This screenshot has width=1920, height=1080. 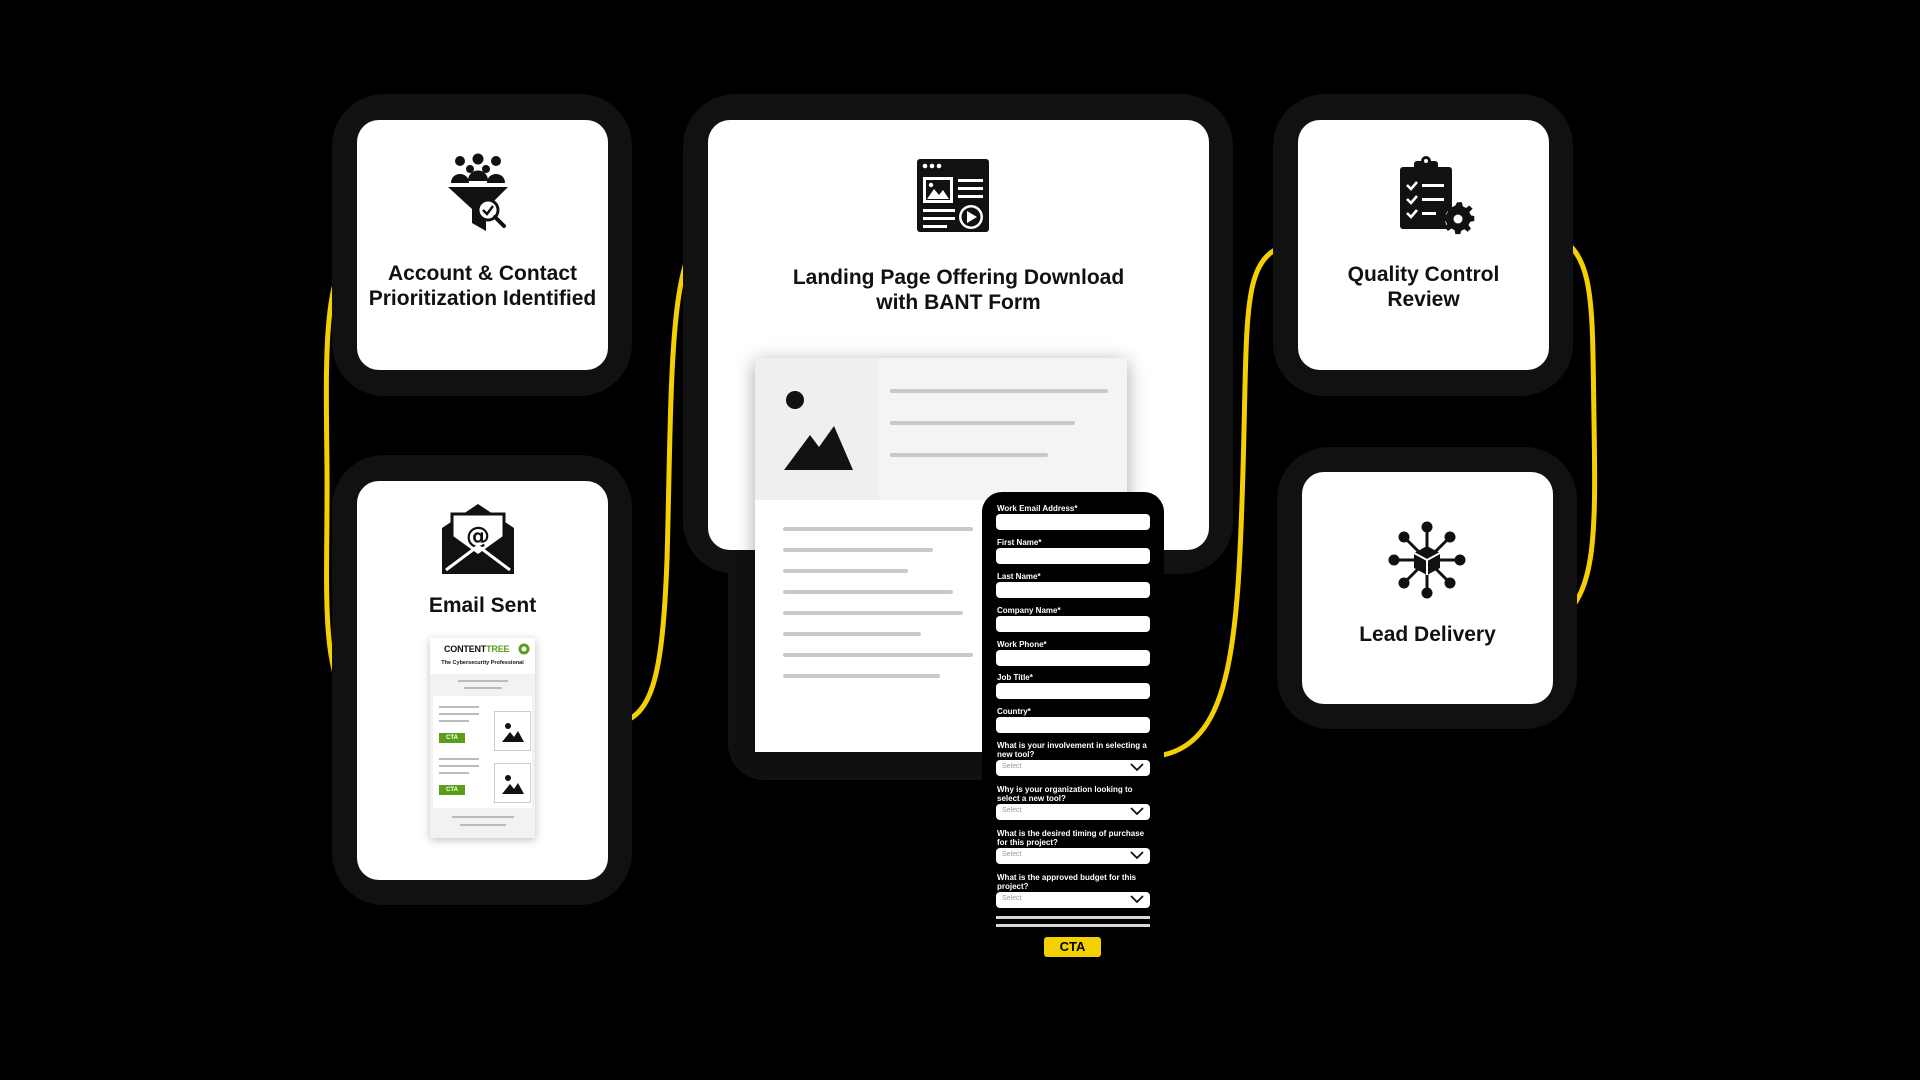 What do you see at coordinates (1072, 947) in the screenshot?
I see `form-cta-button: CTA` at bounding box center [1072, 947].